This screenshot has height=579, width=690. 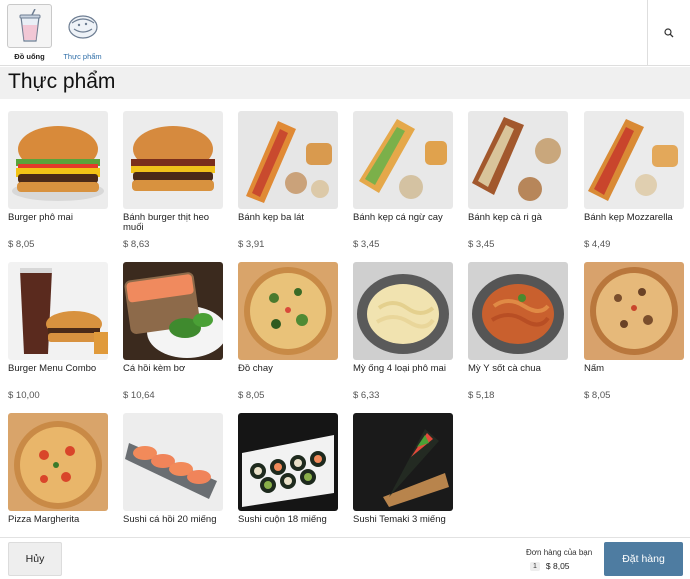 I want to click on order-summary-title: Đơn hàng của bạn, so click(x=559, y=552).